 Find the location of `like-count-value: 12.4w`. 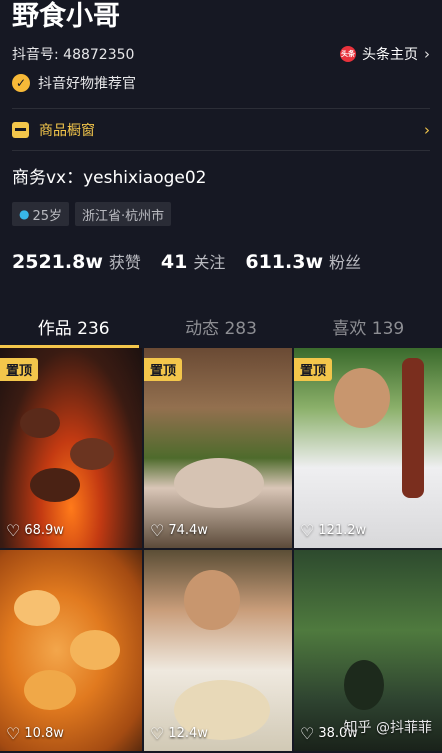

like-count-value: 12.4w is located at coordinates (188, 733).